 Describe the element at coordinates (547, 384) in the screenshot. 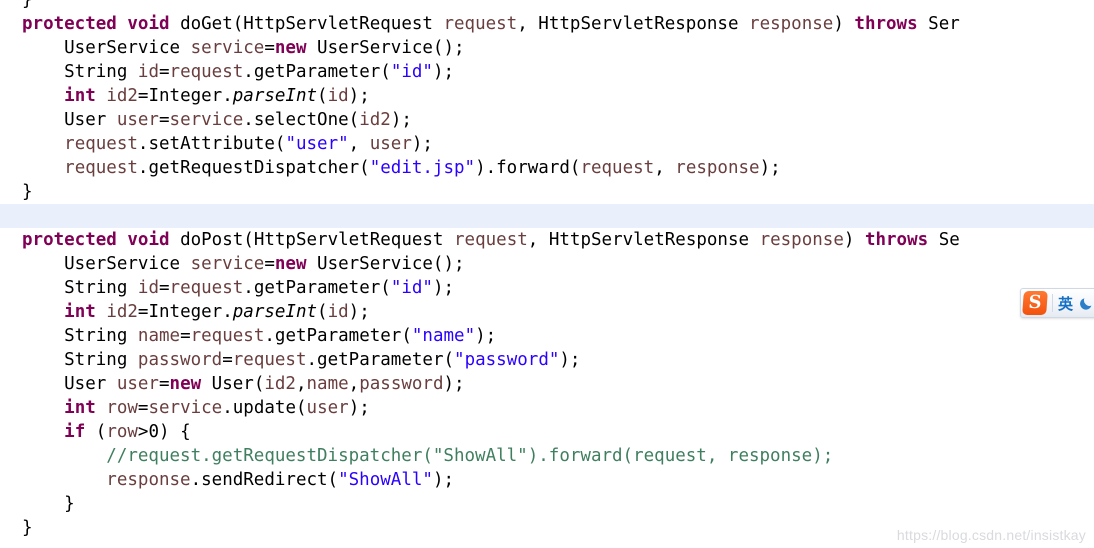

I see `code-line: User user=new User(id2,name,password);` at that location.